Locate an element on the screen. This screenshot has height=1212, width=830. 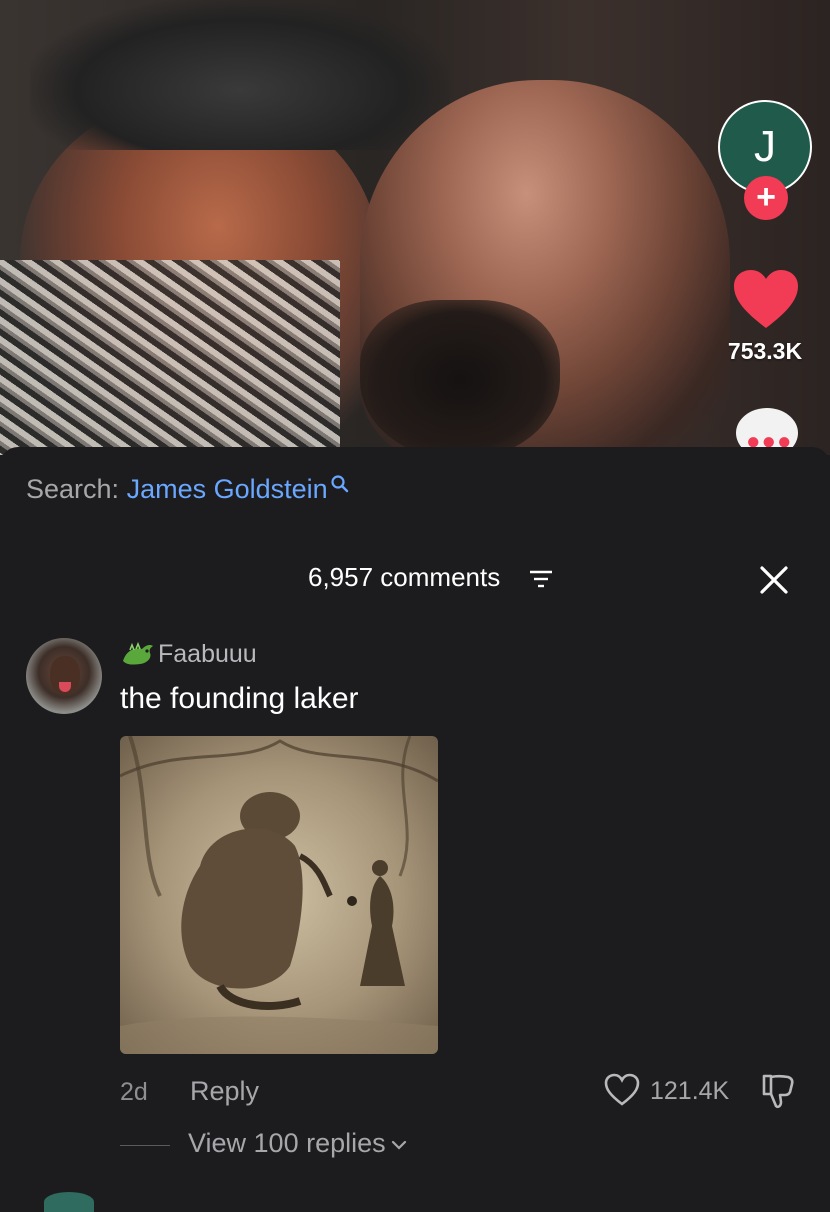
sketch-illustration is located at coordinates (279, 895).